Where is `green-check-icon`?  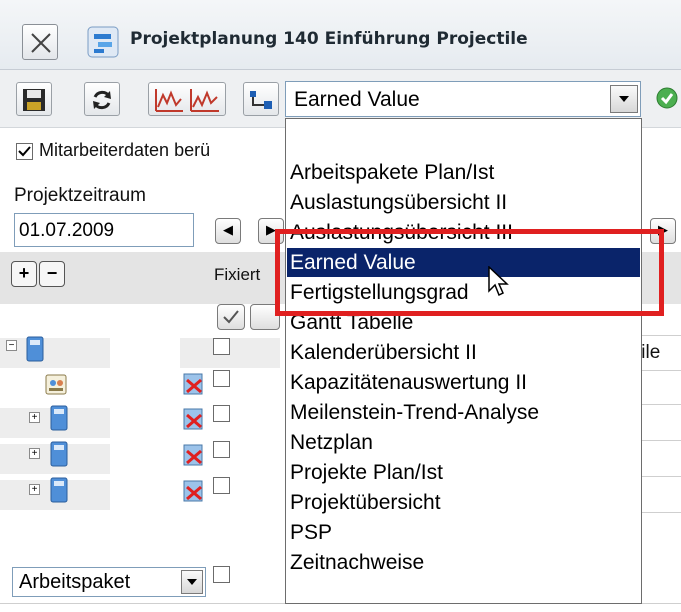 green-check-icon is located at coordinates (667, 98).